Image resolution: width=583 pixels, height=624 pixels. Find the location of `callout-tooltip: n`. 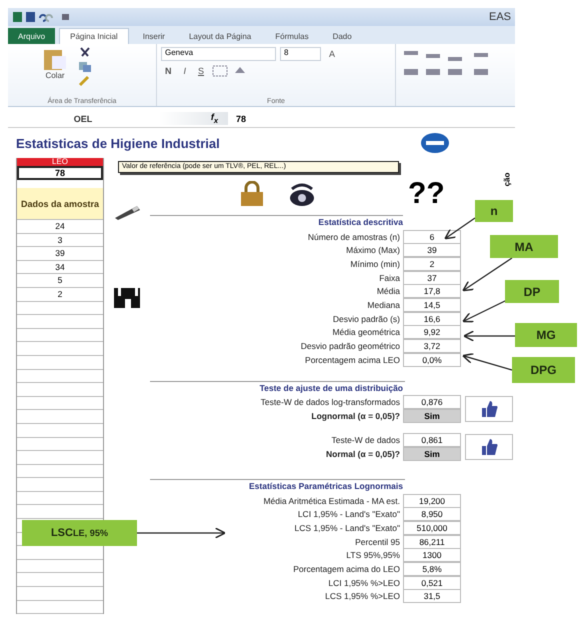

callout-tooltip: n is located at coordinates (494, 211).